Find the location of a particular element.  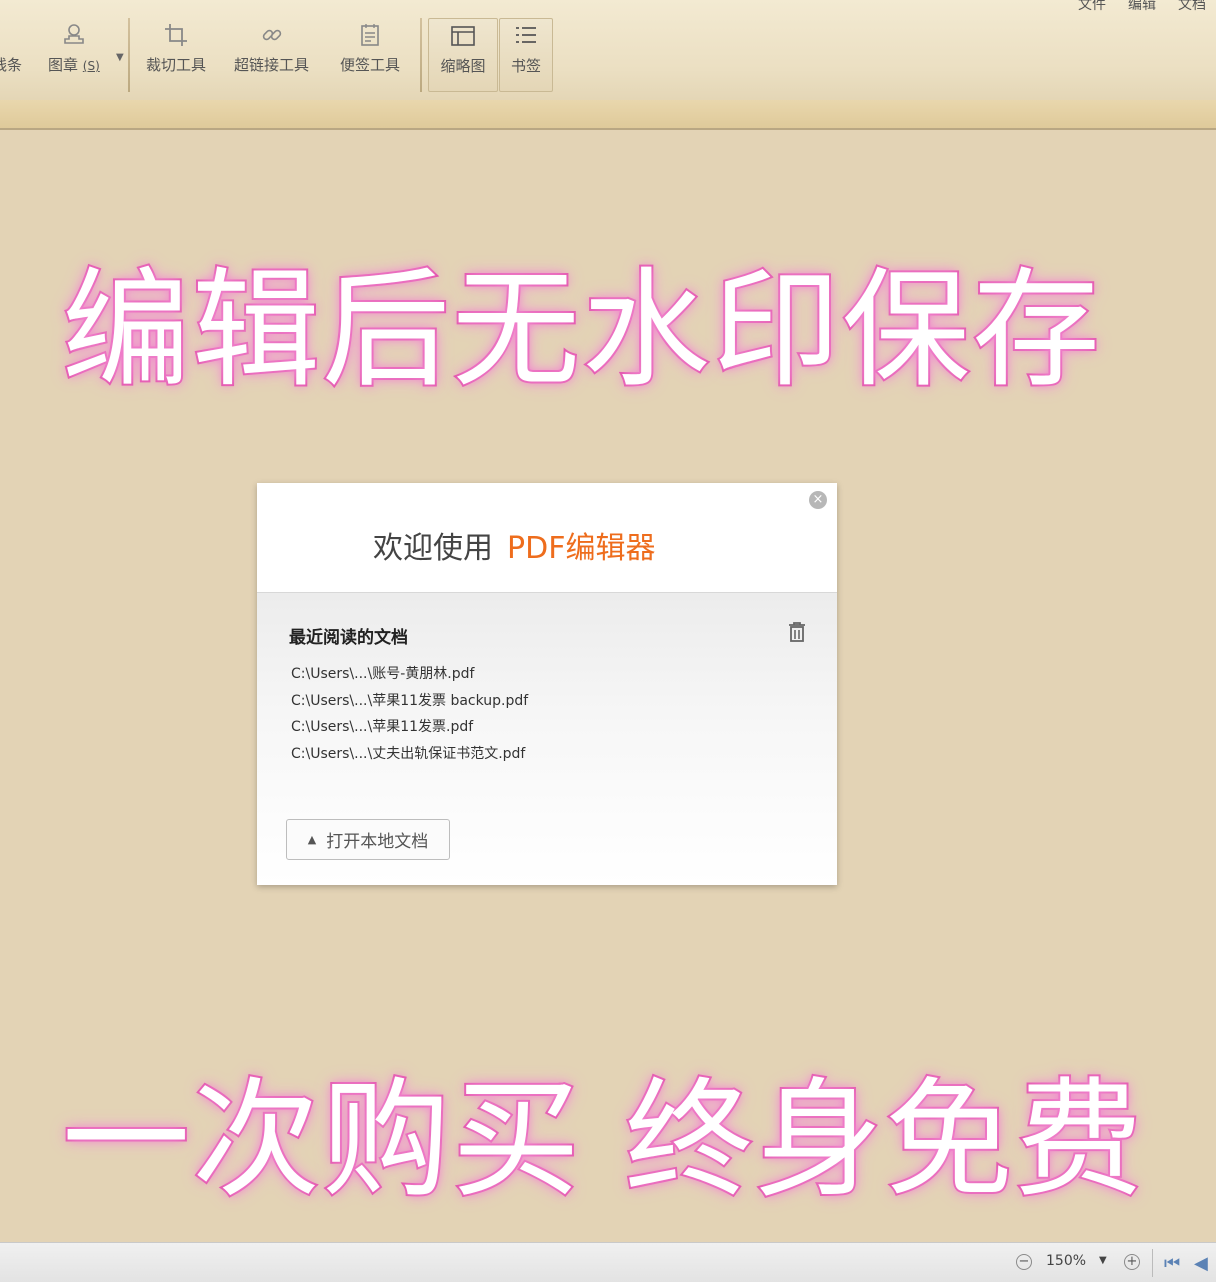

stamp-tool-label: 图章 (S) is located at coordinates (74, 65).